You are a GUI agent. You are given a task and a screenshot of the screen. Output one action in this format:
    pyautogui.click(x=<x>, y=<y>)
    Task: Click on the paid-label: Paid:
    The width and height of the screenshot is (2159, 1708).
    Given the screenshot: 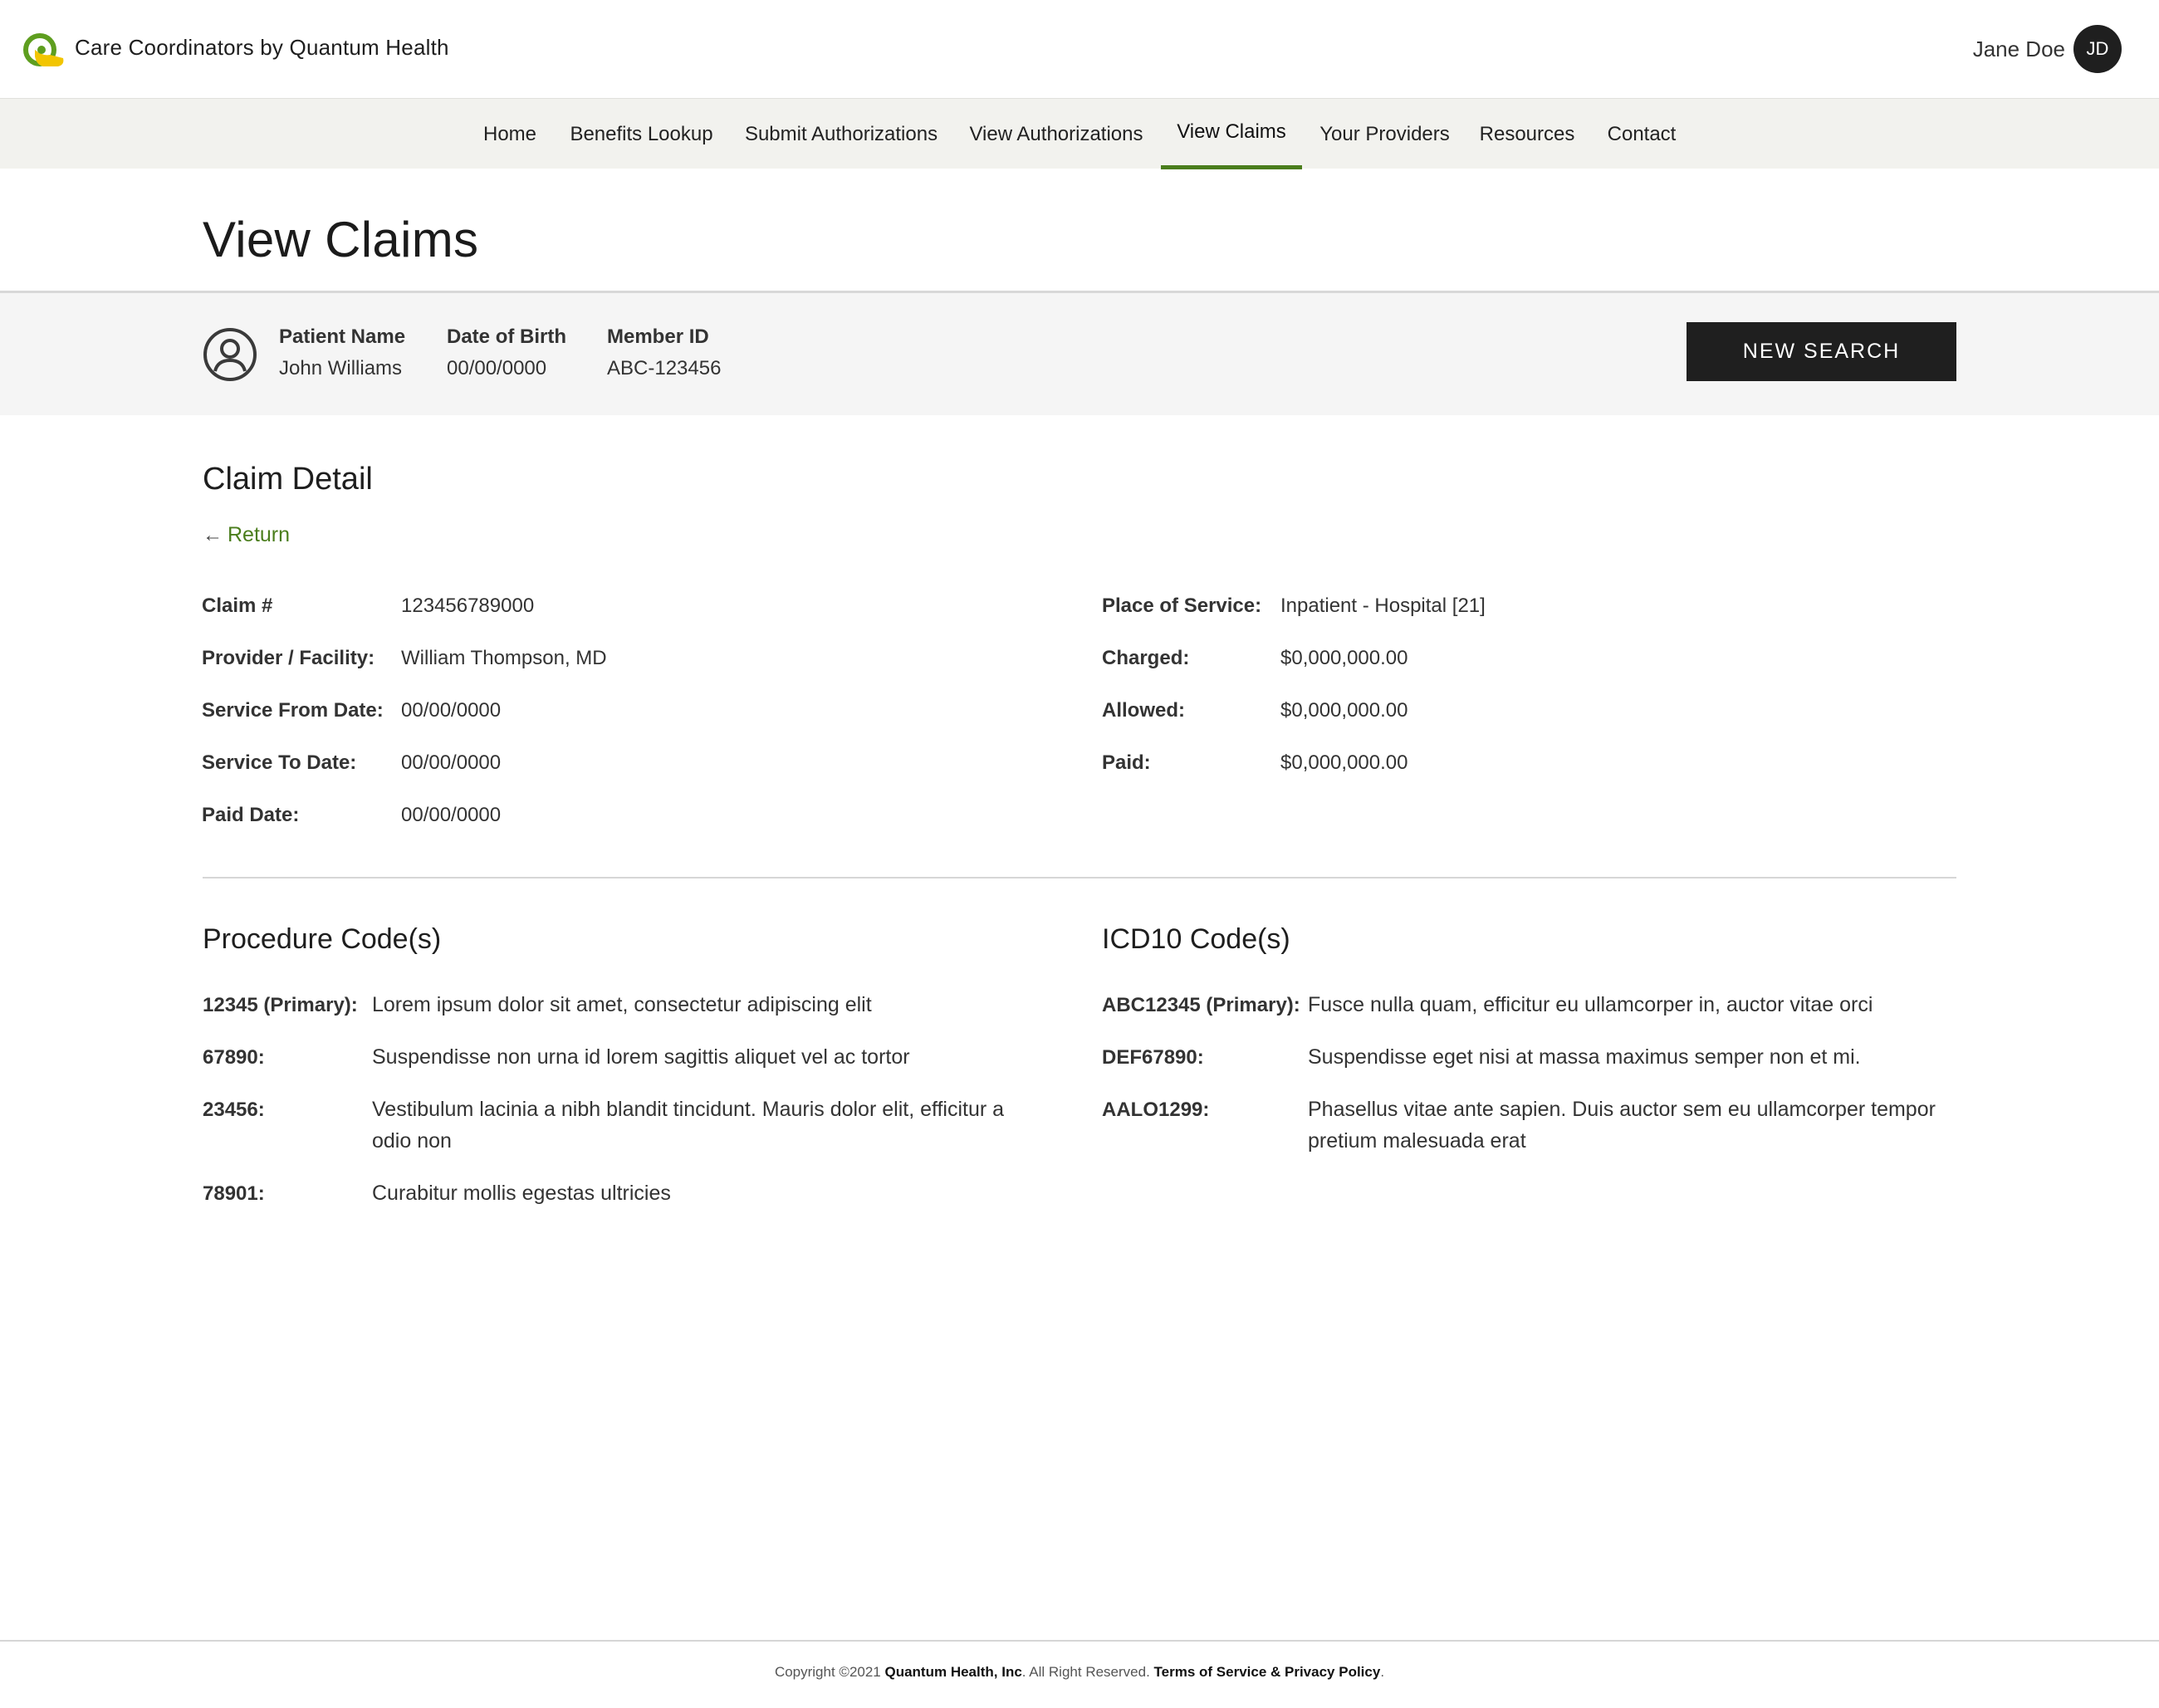 What is the action you would take?
    pyautogui.click(x=1127, y=762)
    